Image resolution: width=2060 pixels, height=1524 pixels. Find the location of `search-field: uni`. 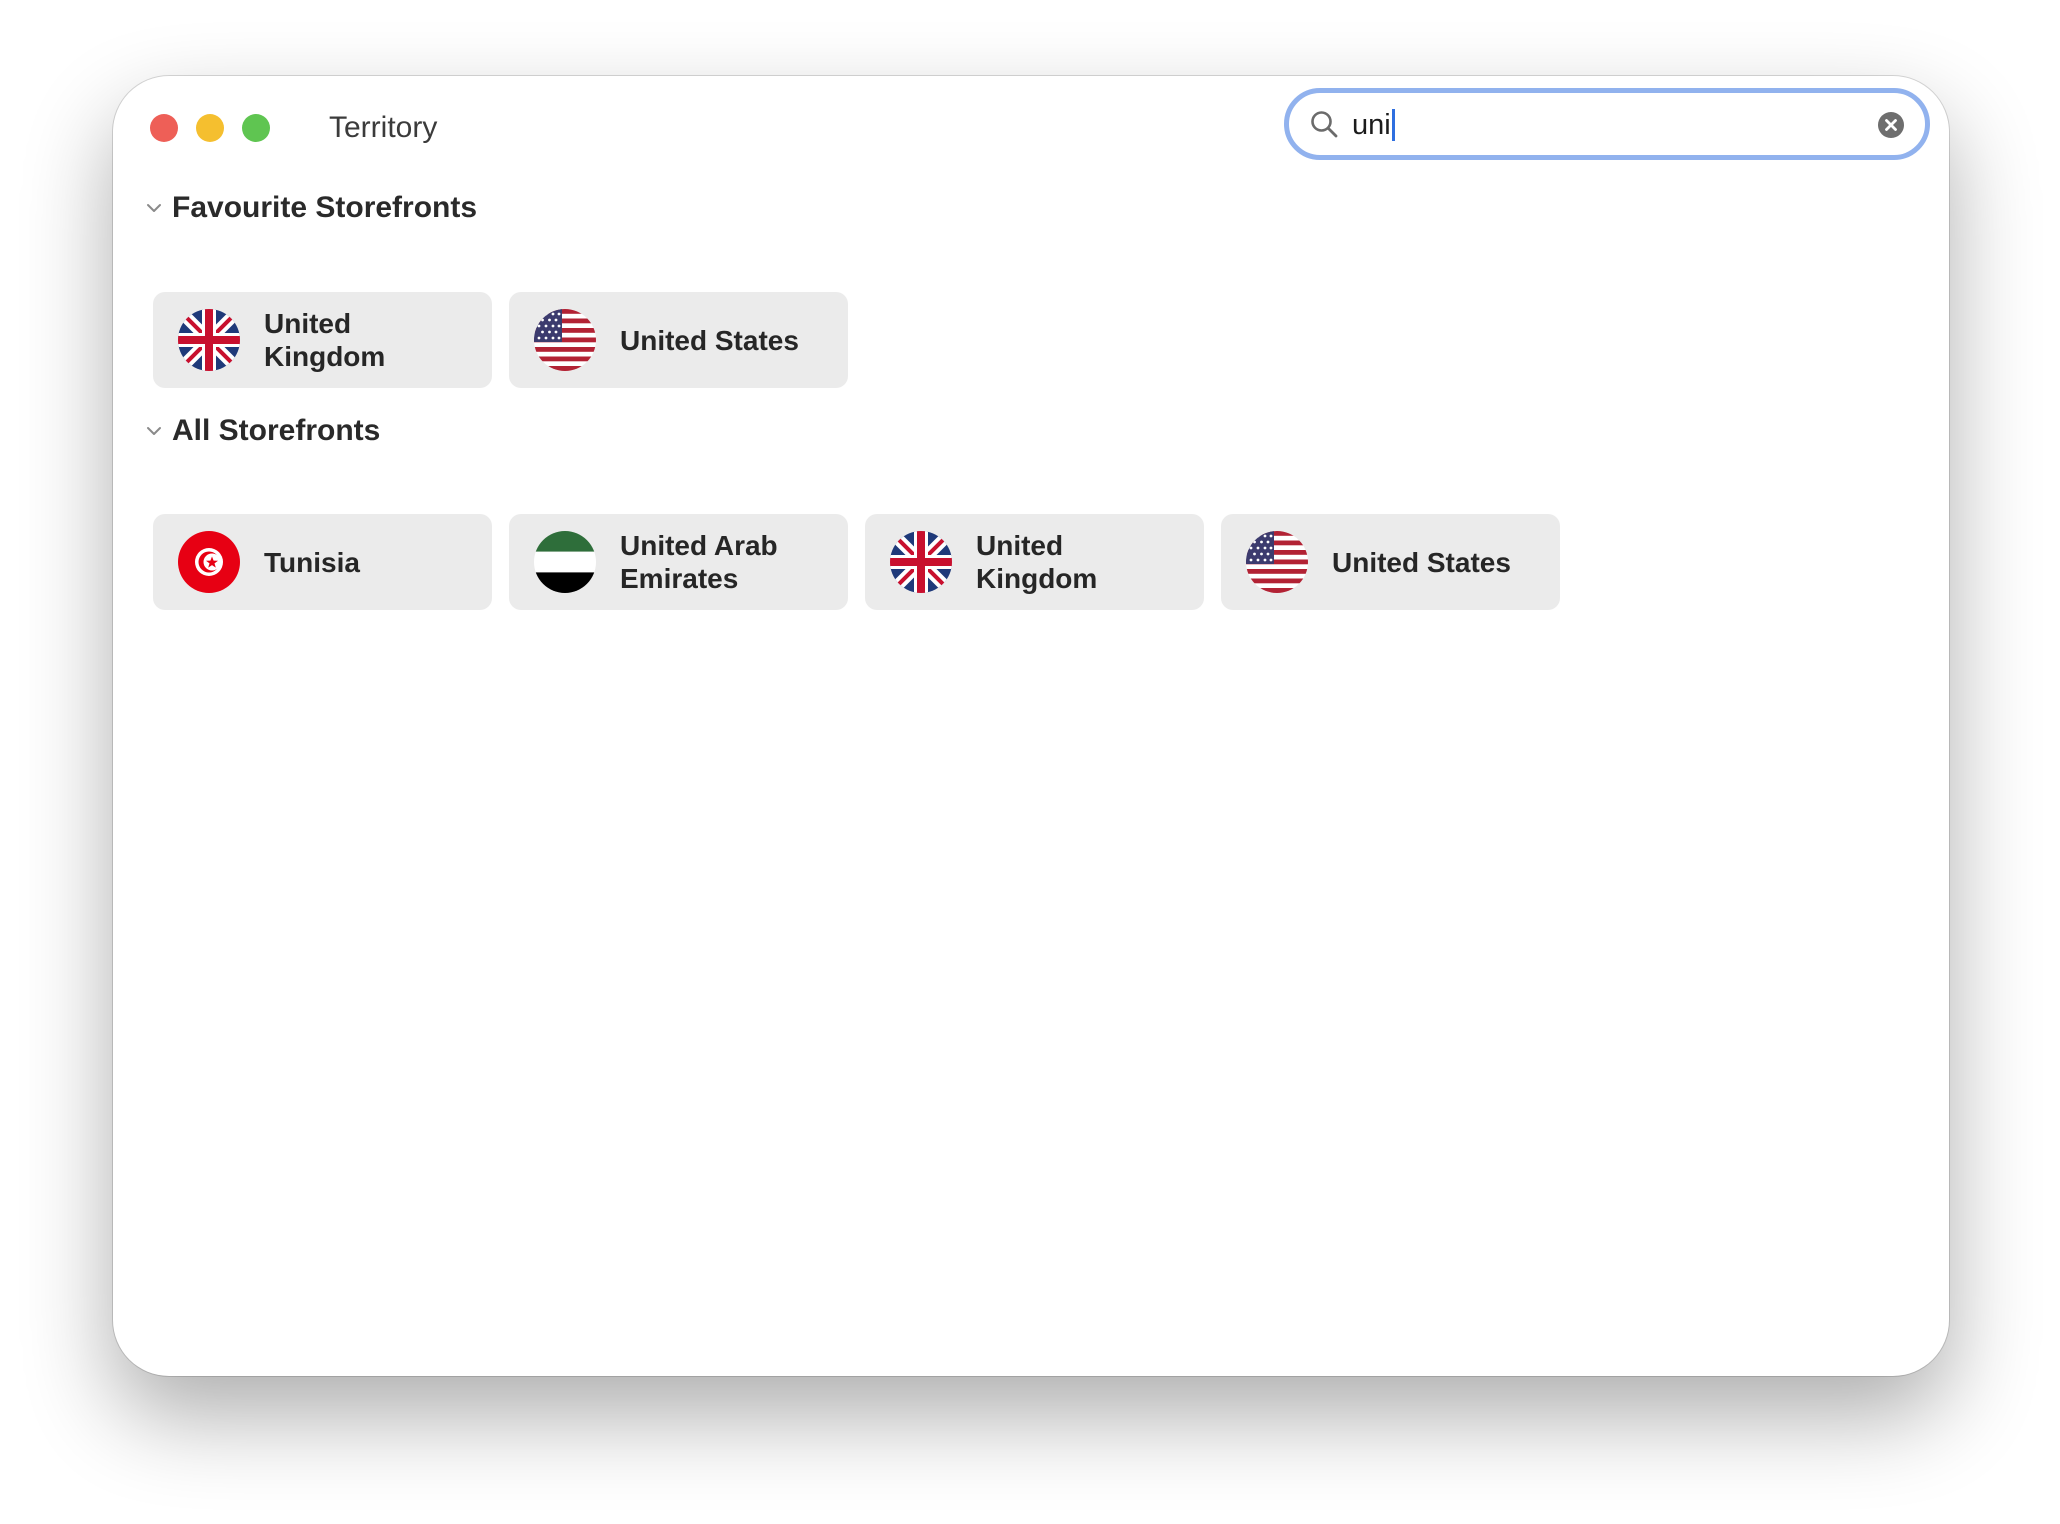

search-field: uni is located at coordinates (1607, 124).